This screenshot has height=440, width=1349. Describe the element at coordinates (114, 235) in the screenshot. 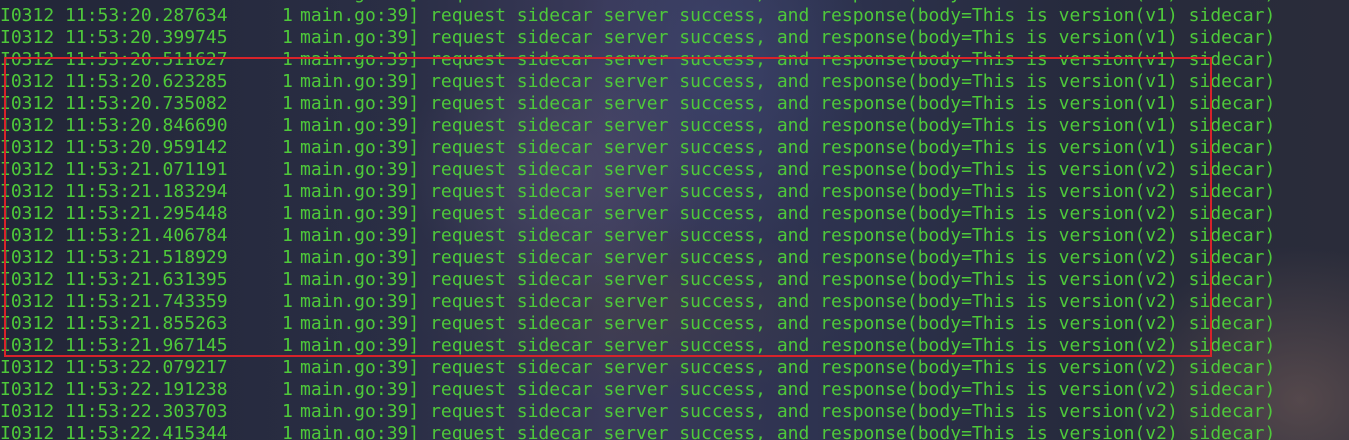

I see `log-timestamp: I0312 11:53:21.406784` at that location.